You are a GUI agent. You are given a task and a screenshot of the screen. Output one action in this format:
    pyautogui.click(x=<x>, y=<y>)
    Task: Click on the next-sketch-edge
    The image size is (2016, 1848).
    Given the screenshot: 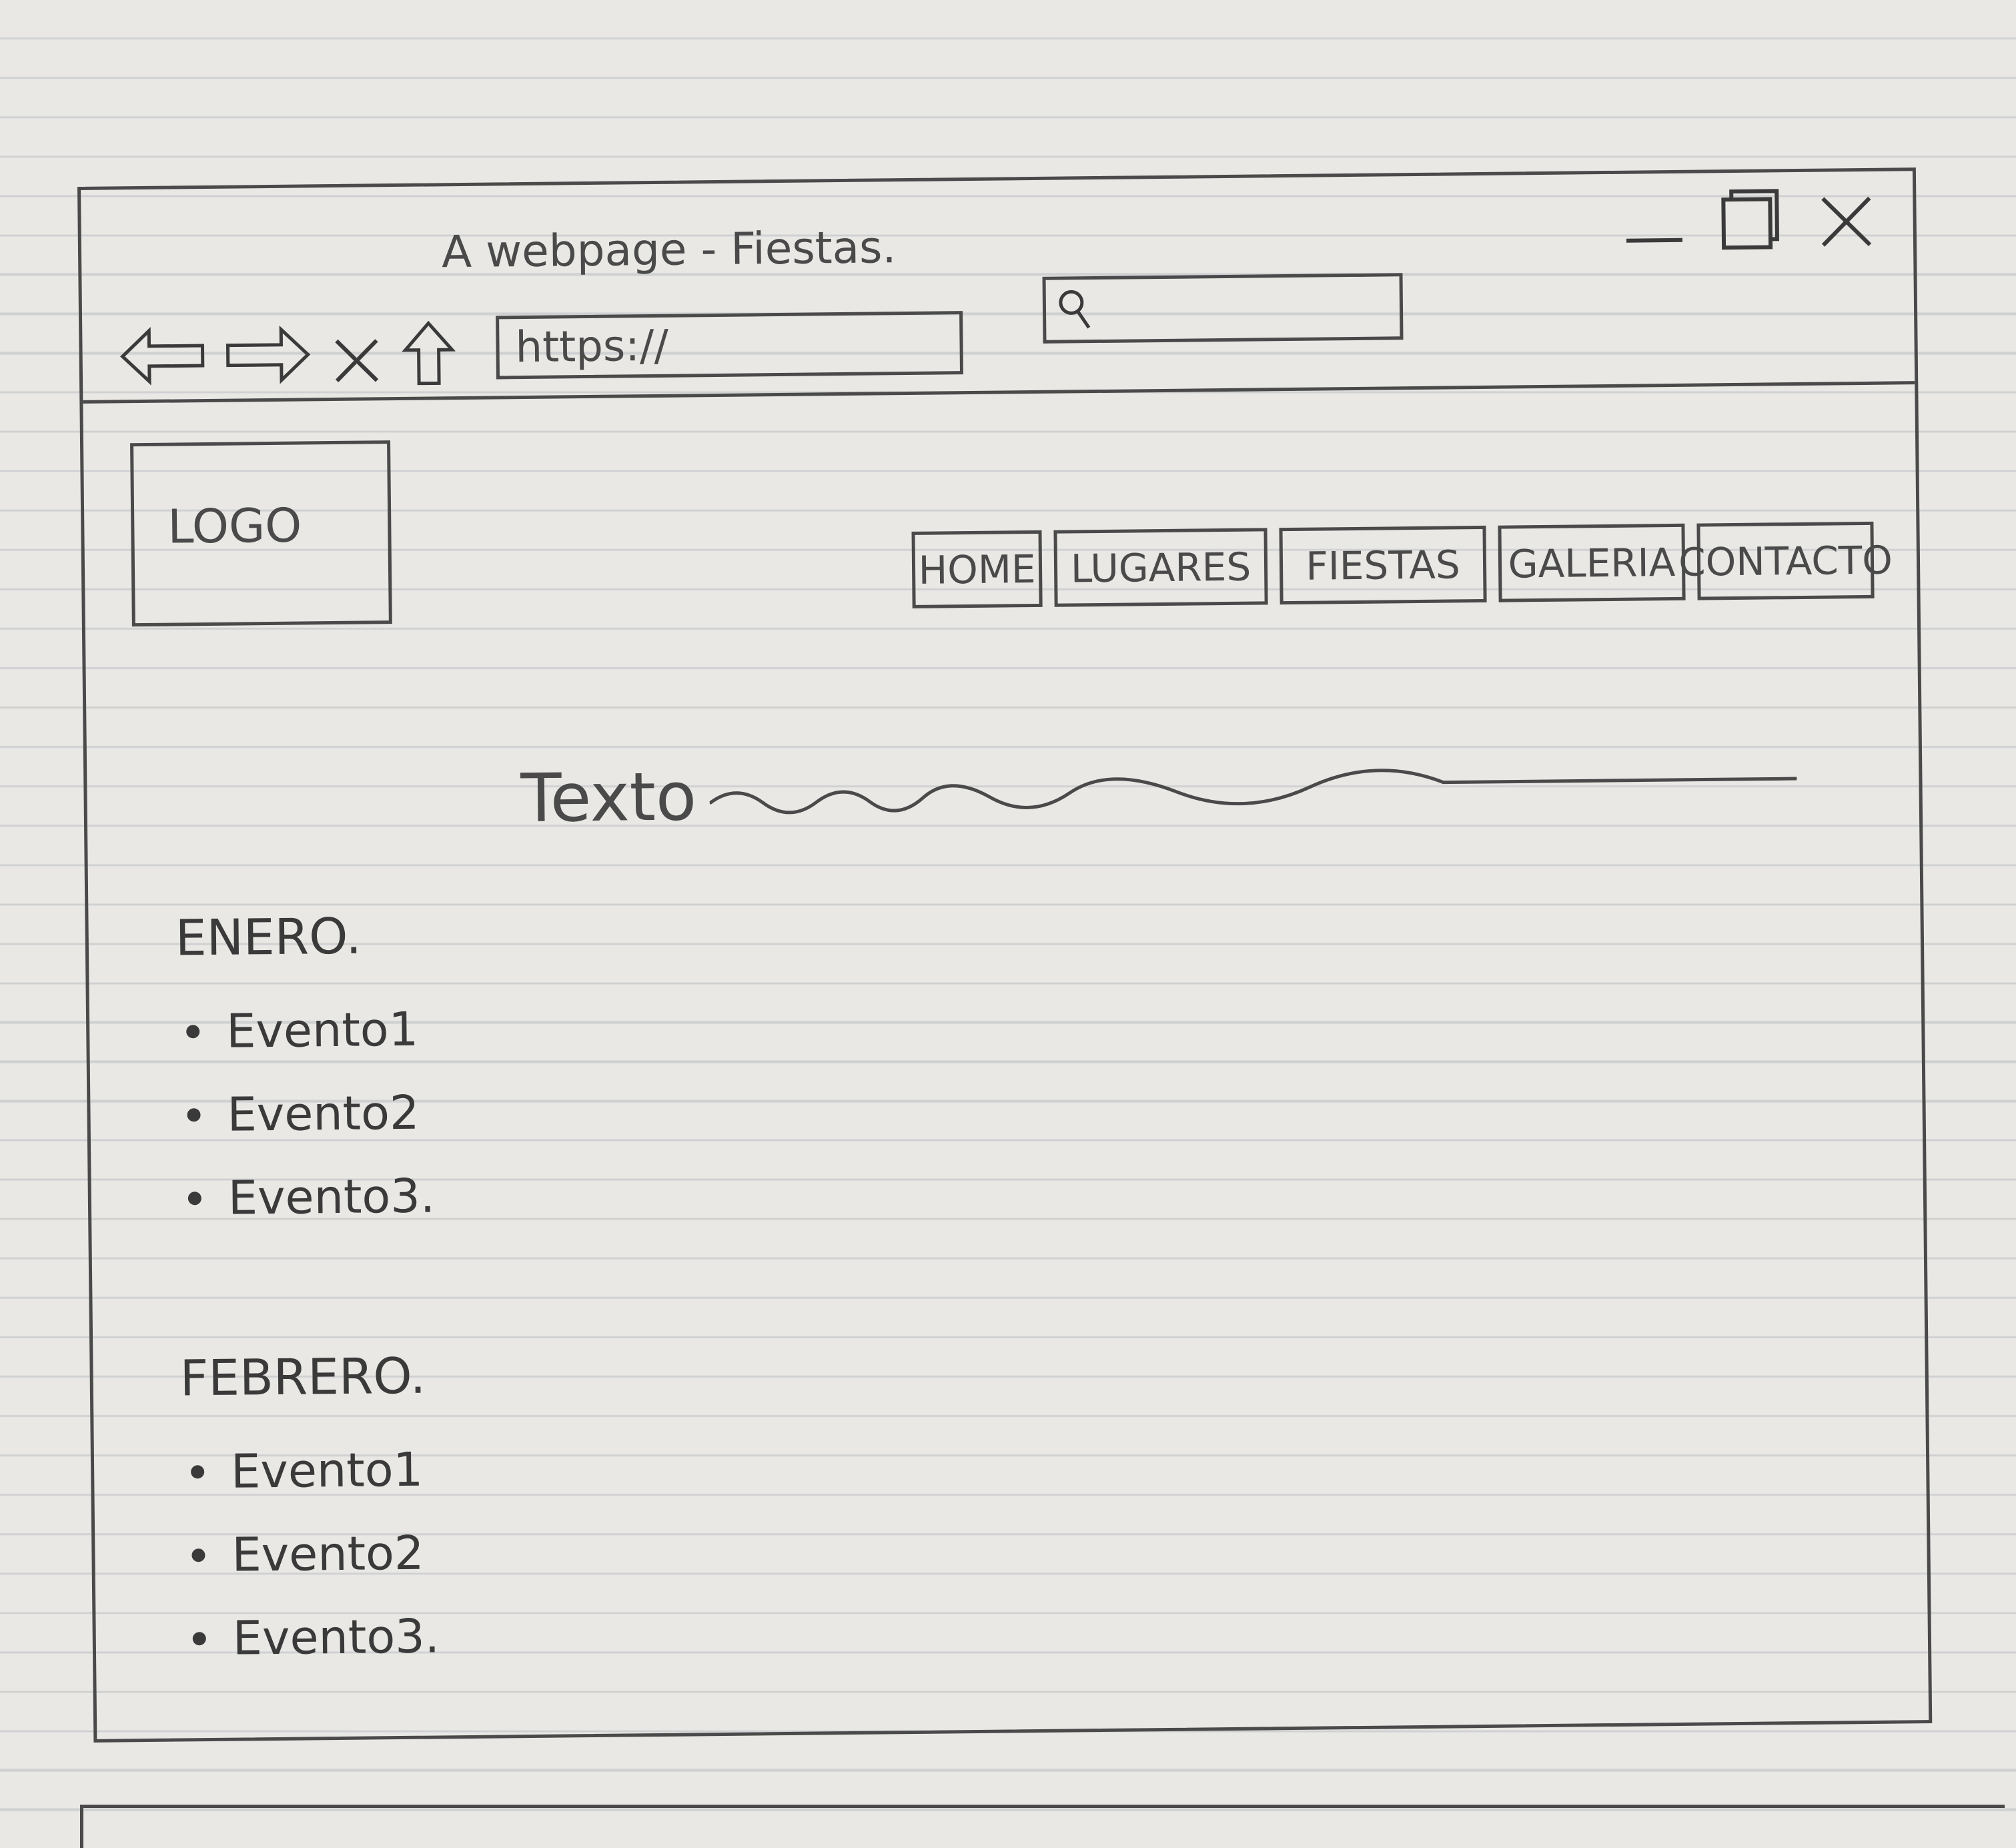 What is the action you would take?
    pyautogui.click(x=1042, y=1827)
    